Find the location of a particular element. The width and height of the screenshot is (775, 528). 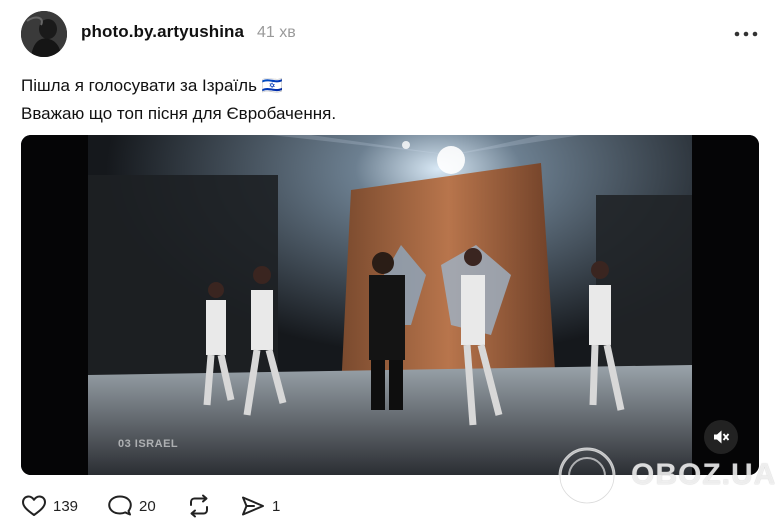

heart-icon is located at coordinates (34, 505).